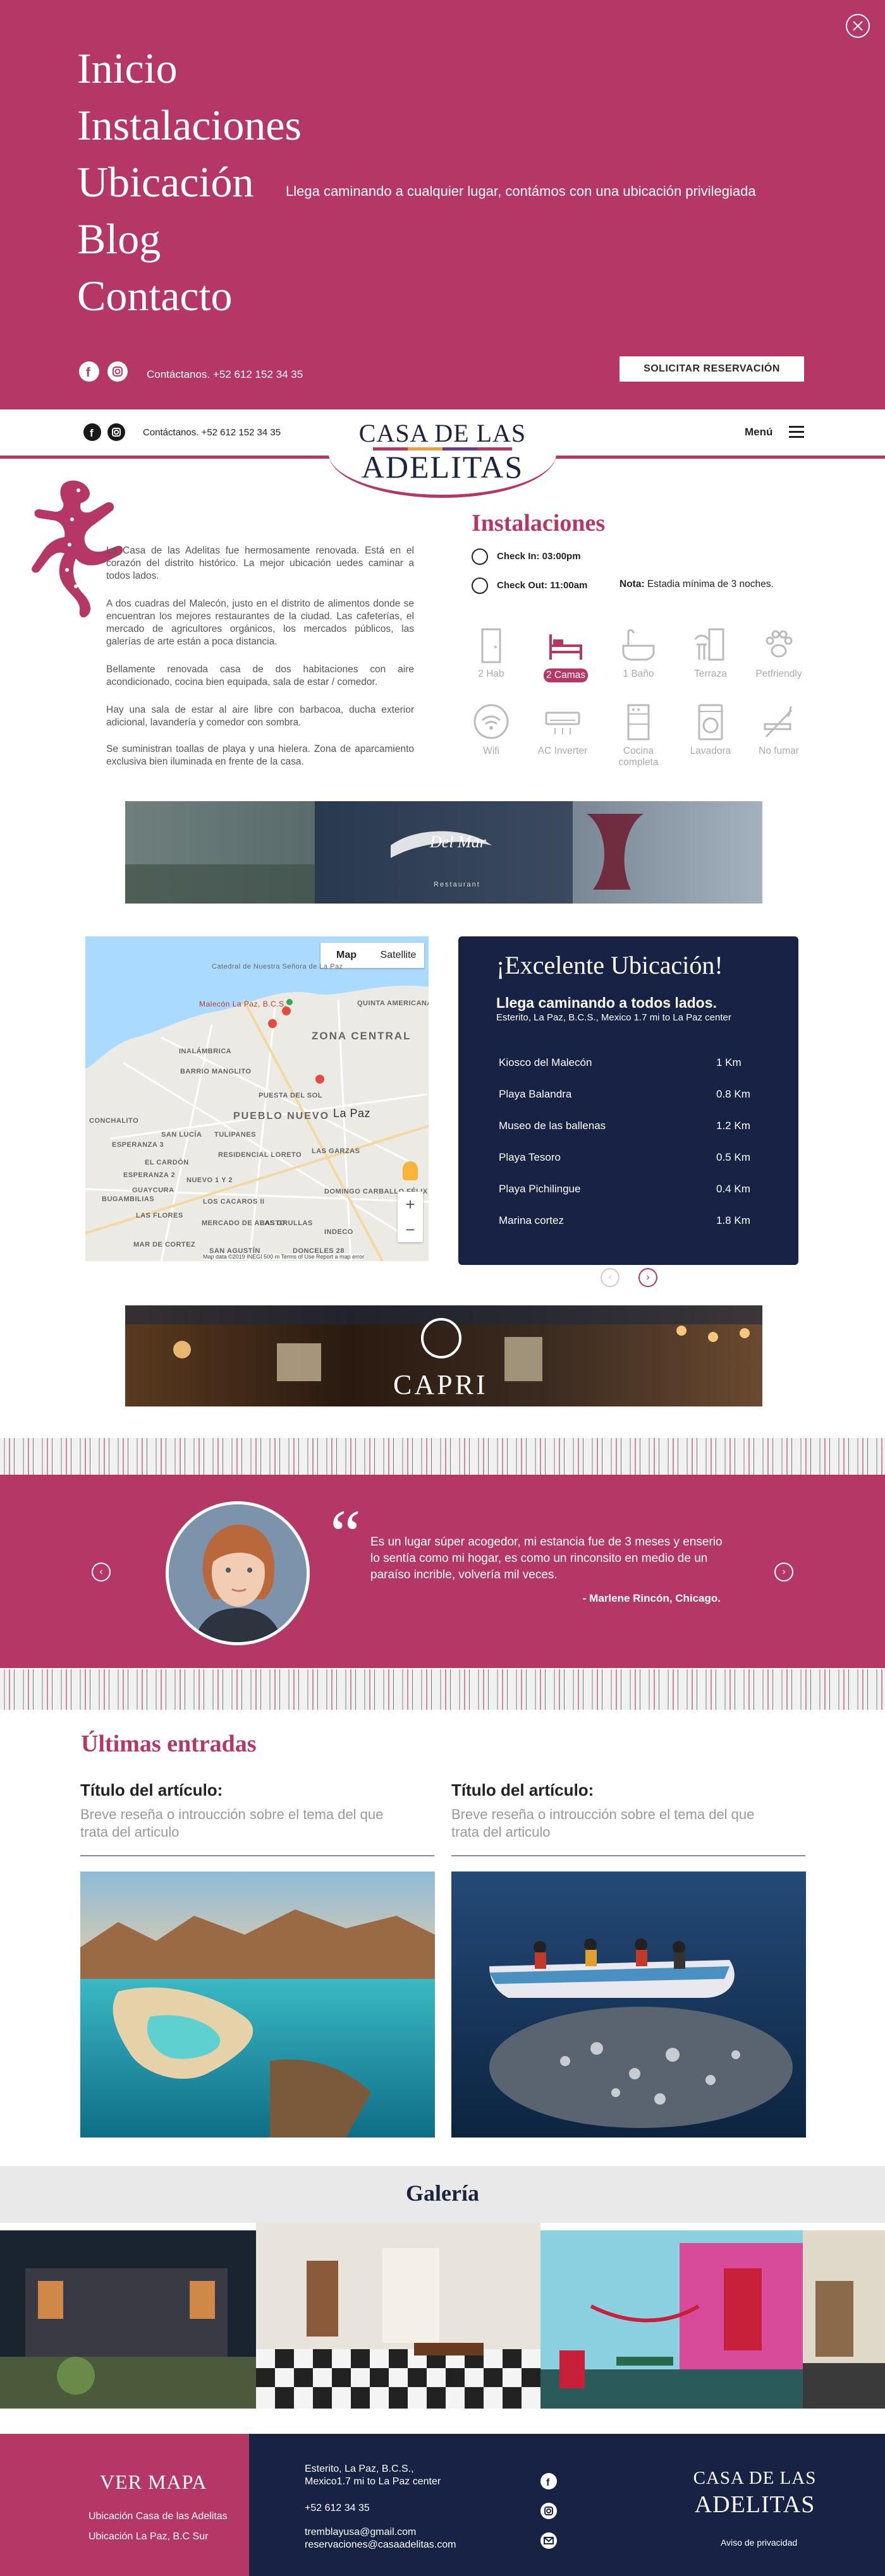 The width and height of the screenshot is (885, 2576). I want to click on map-label: CONCHALITO, so click(114, 1121).